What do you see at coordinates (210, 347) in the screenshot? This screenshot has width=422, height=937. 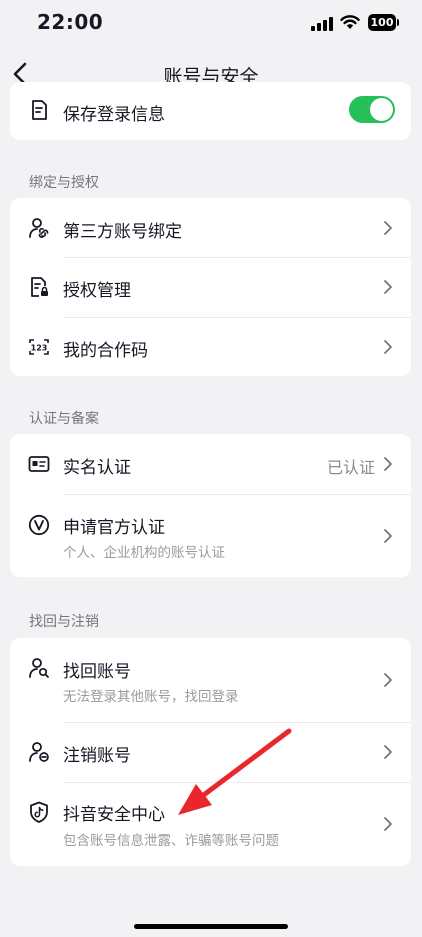 I see `row-cooperation-code: 123 我的合作码` at bounding box center [210, 347].